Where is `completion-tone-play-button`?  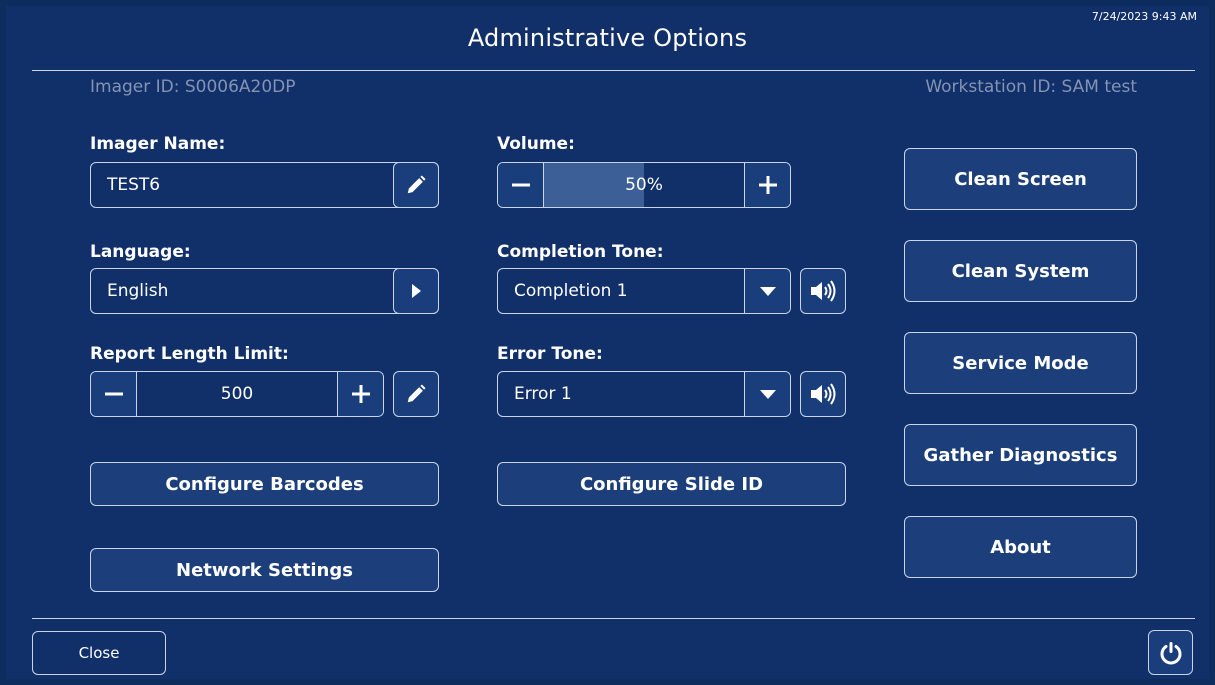
completion-tone-play-button is located at coordinates (823, 291).